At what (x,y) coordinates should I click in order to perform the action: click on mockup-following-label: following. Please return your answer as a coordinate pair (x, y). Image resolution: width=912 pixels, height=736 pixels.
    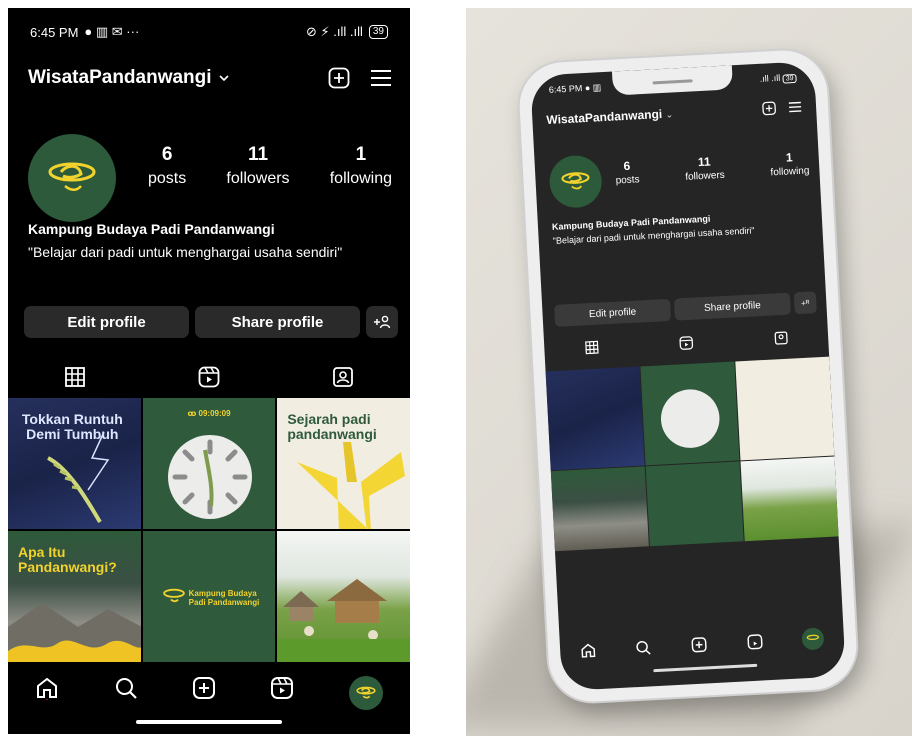
    Looking at the image, I should click on (790, 172).